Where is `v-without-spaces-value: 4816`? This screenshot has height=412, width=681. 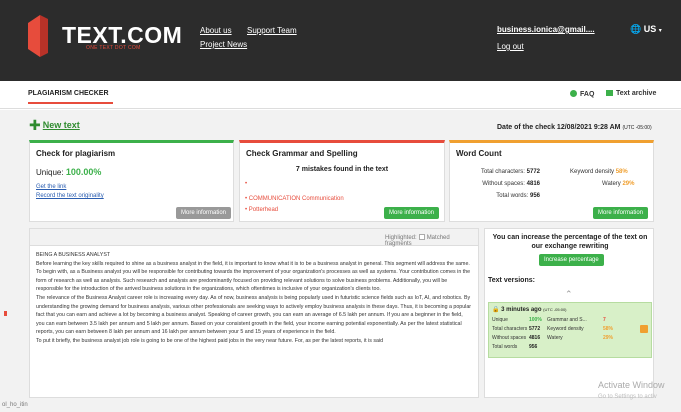
v-without-spaces-value: 4816 is located at coordinates (535, 338).